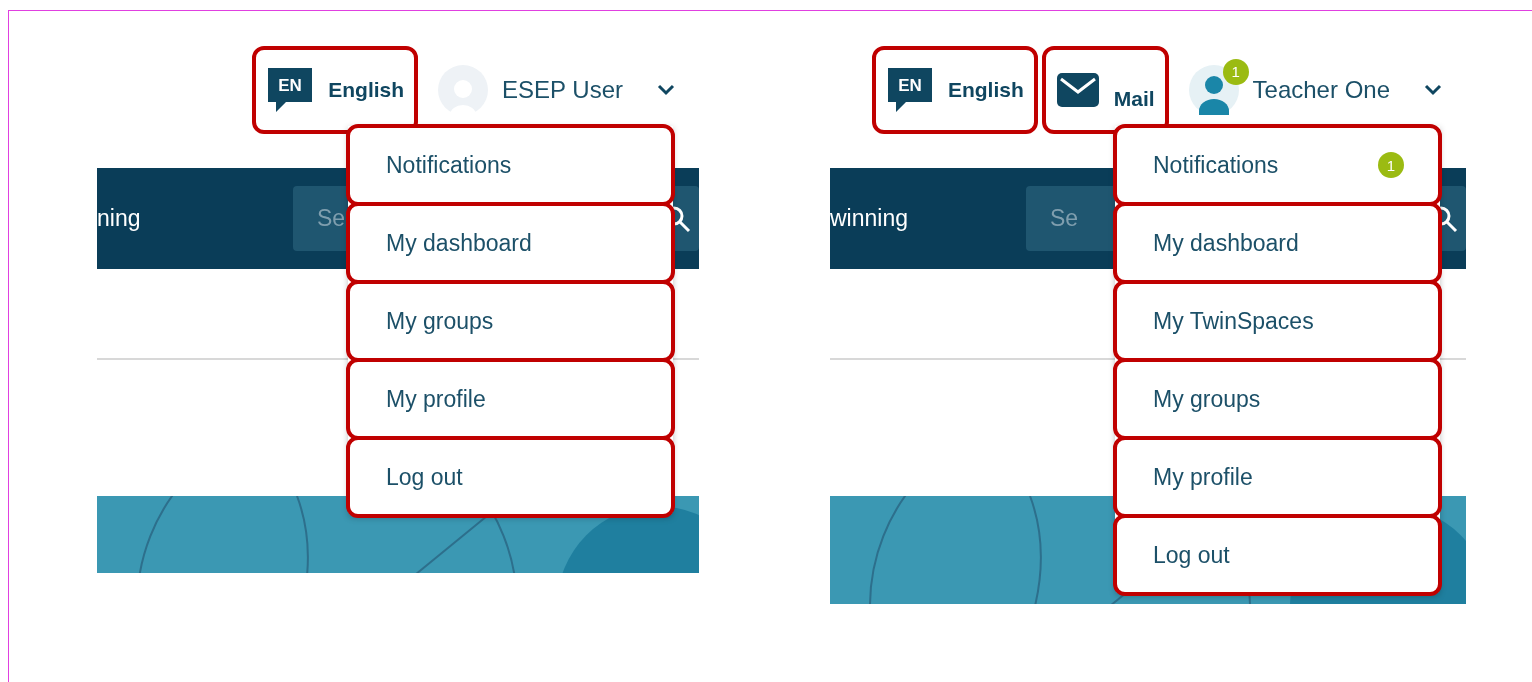 The width and height of the screenshot is (1532, 682). What do you see at coordinates (1277, 165) in the screenshot?
I see `menu-item: Notifications 1` at bounding box center [1277, 165].